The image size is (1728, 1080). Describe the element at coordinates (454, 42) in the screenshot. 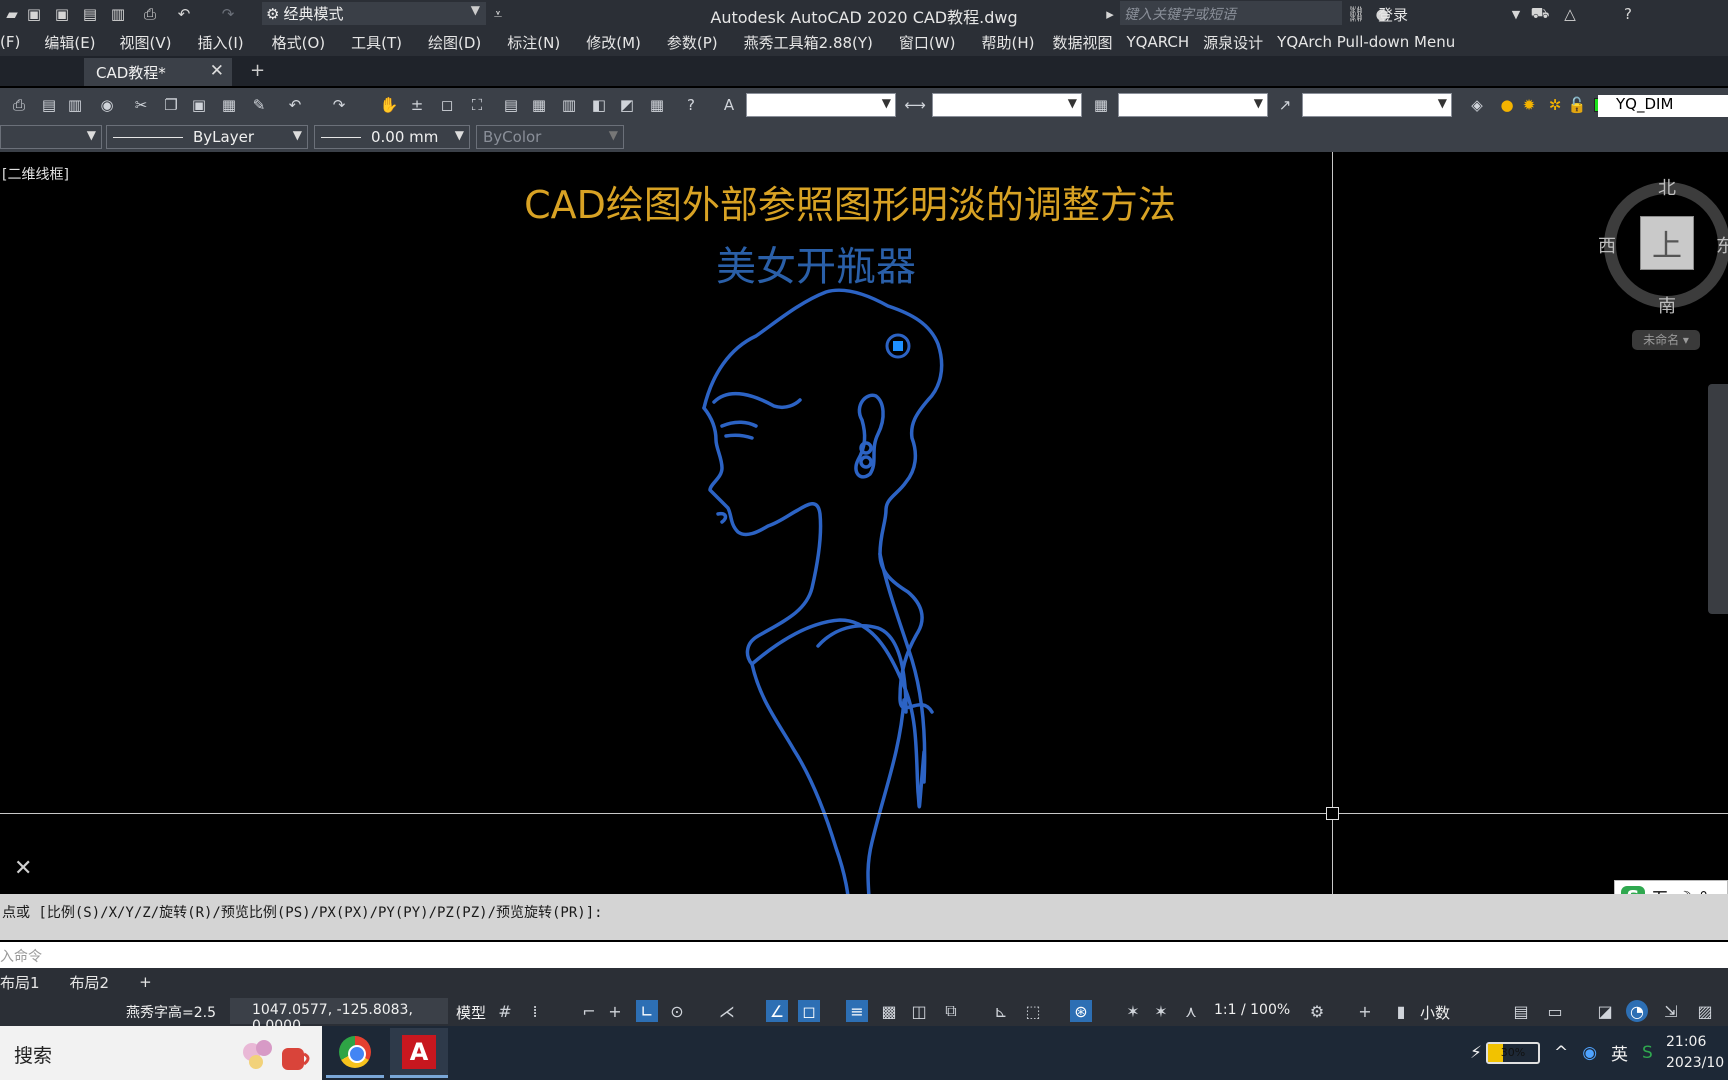

I see `menu-draw: 绘图(D)` at that location.